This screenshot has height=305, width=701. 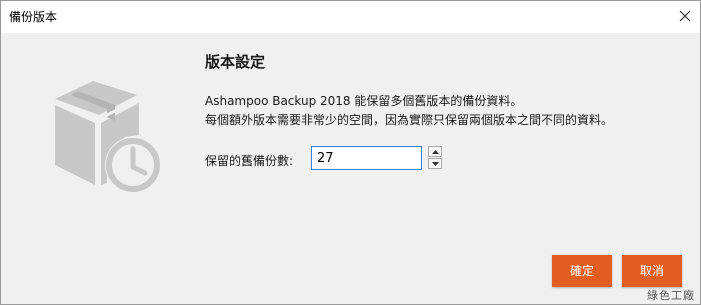 What do you see at coordinates (409, 120) in the screenshot?
I see `description-line-2: 每個額外版本需要非常少的空間，因為實際只保留兩個版本之間不同的資料。` at bounding box center [409, 120].